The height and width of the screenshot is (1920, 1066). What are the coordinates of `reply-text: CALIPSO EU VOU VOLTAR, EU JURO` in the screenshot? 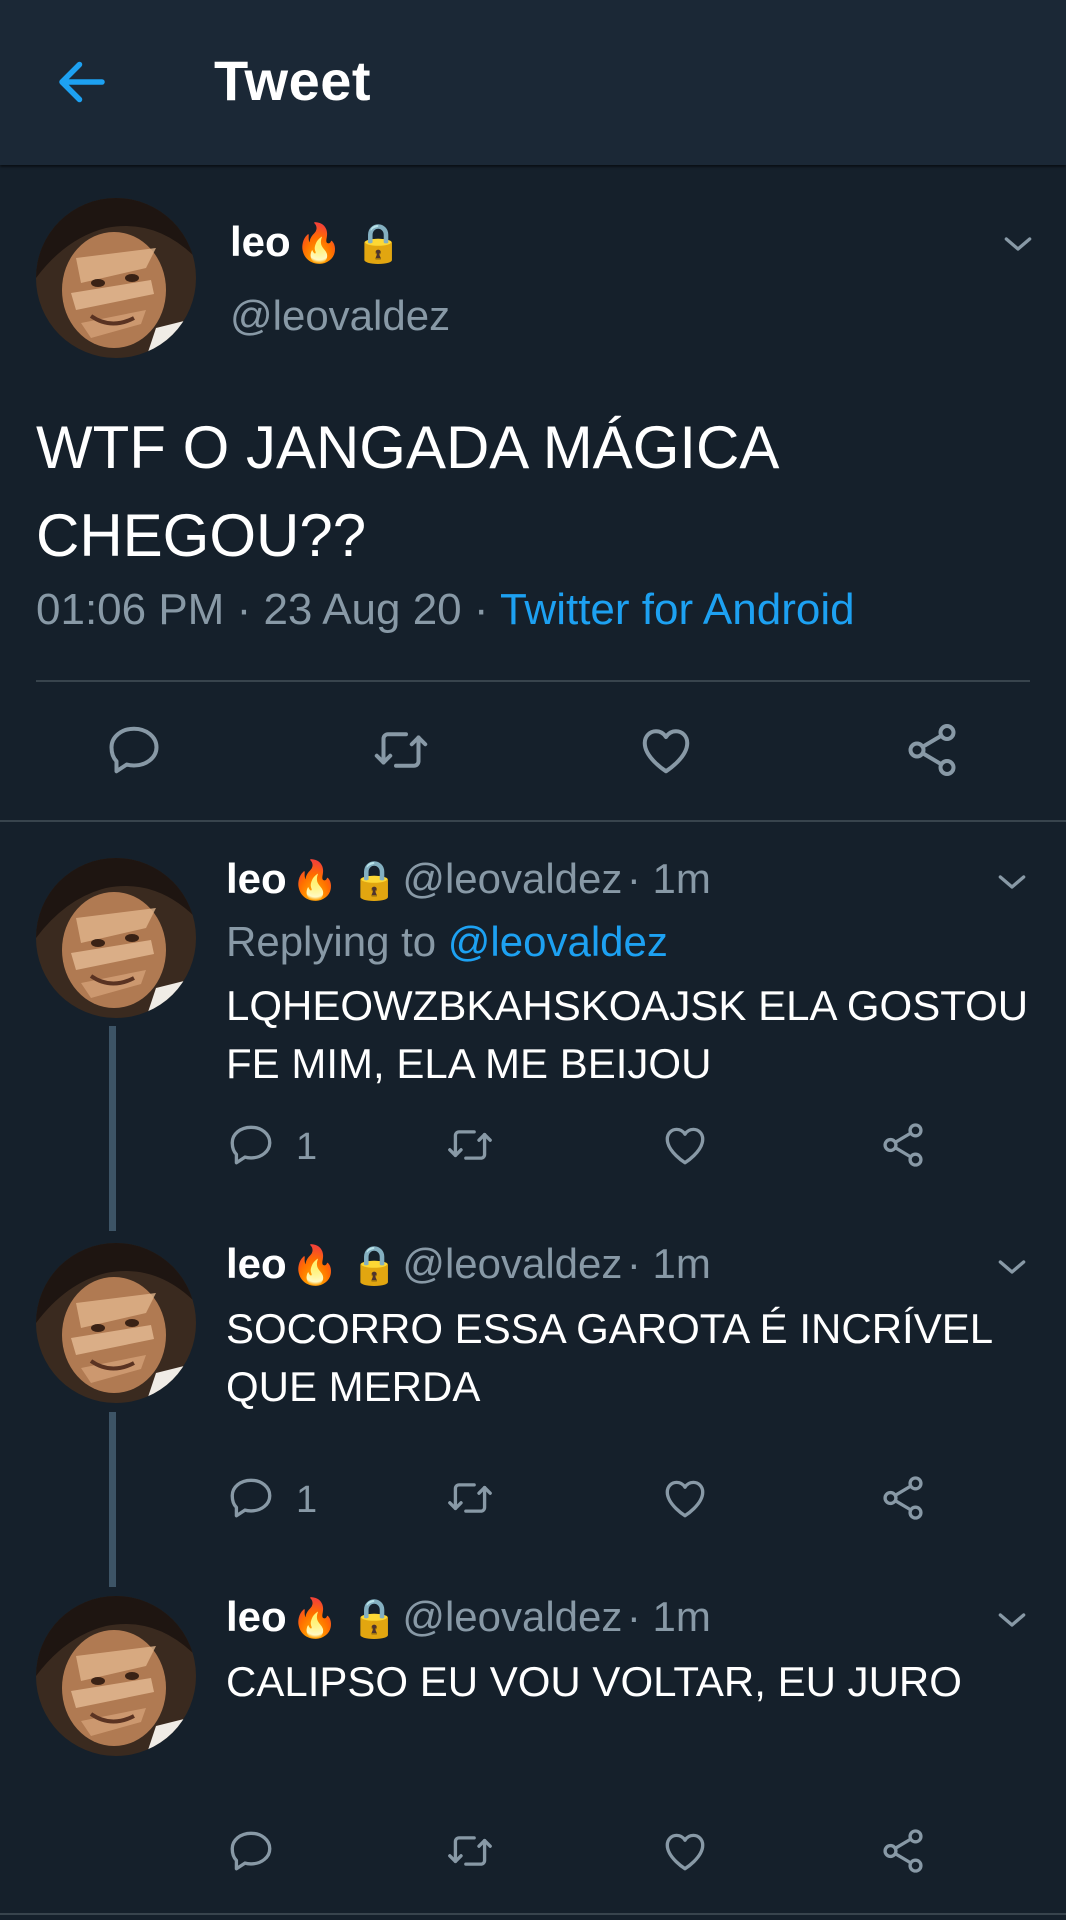 It's located at (646, 1682).